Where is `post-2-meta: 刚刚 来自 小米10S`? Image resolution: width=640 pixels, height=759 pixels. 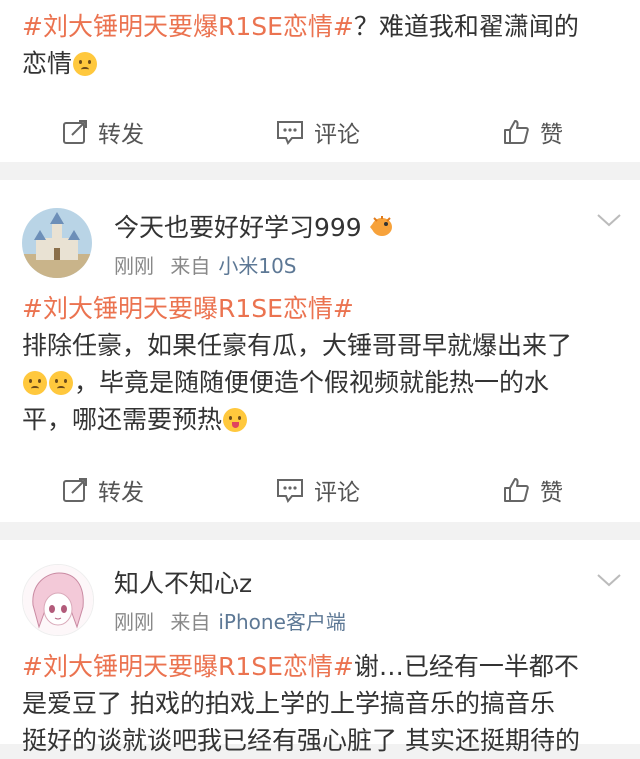 post-2-meta: 刚刚 来自 小米10S is located at coordinates (205, 264).